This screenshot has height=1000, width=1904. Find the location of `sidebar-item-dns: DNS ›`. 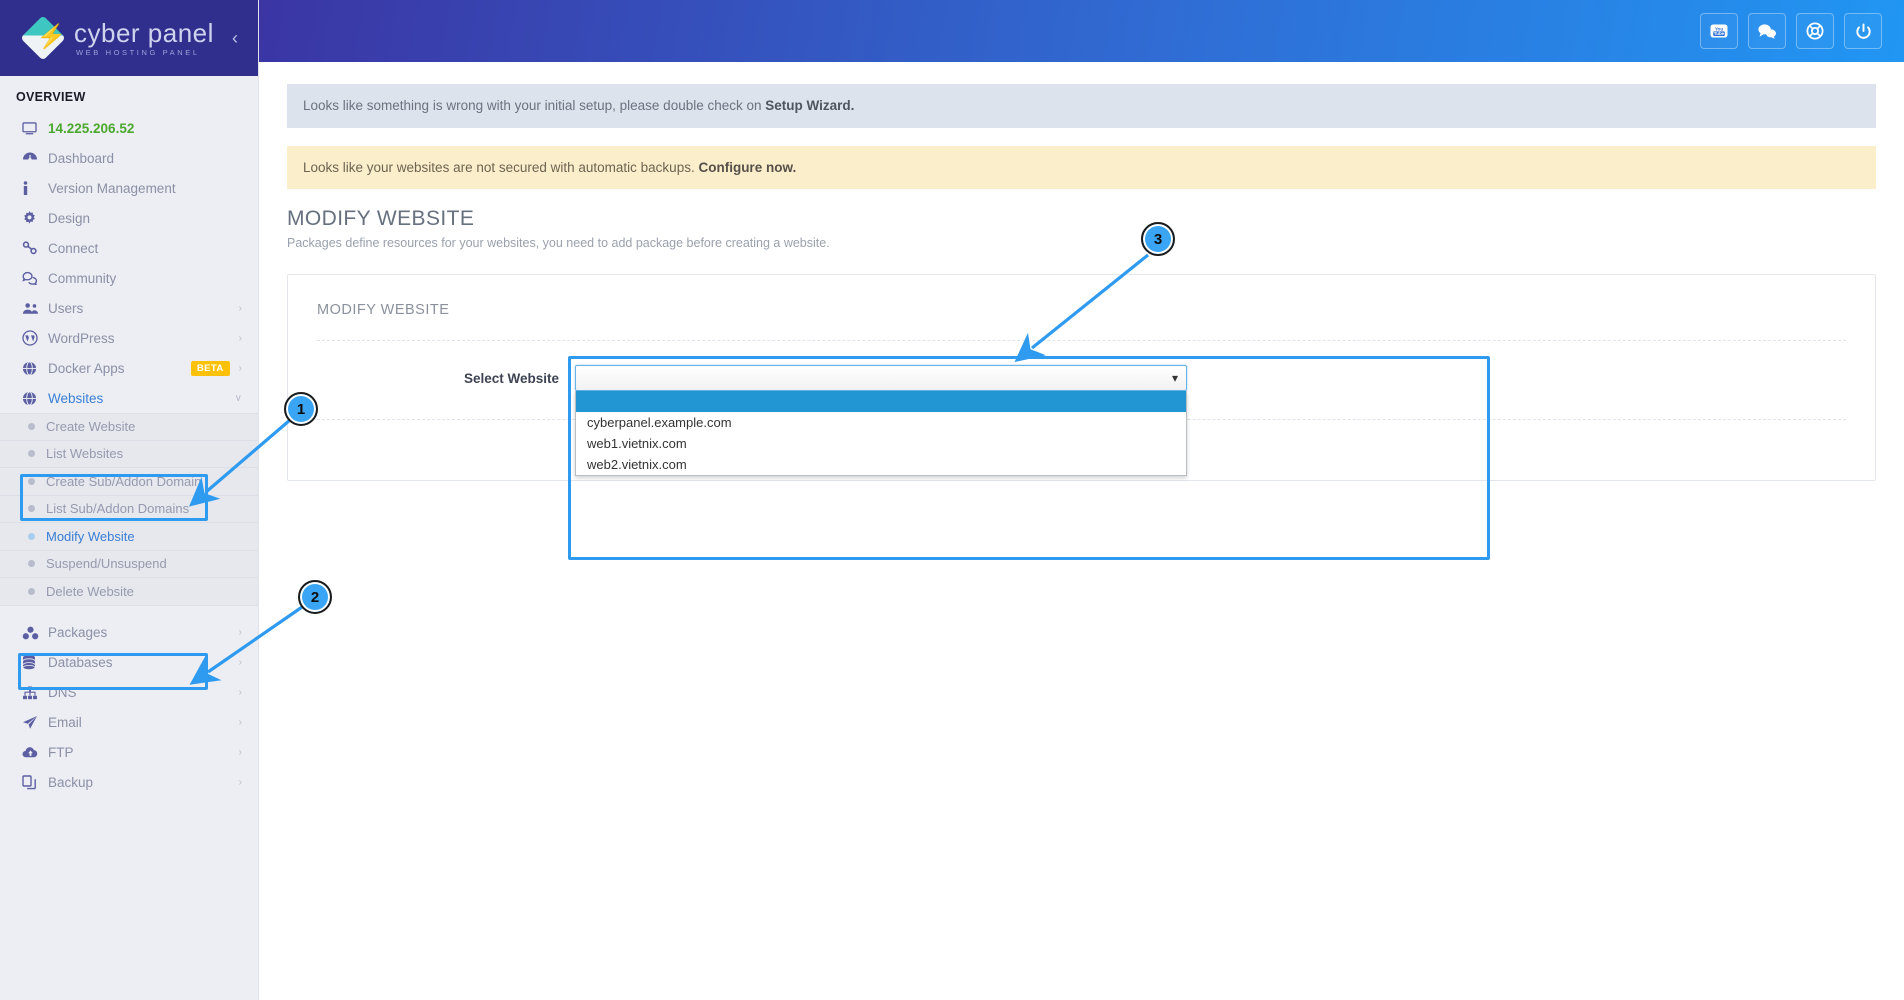

sidebar-item-dns: DNS › is located at coordinates (129, 693).